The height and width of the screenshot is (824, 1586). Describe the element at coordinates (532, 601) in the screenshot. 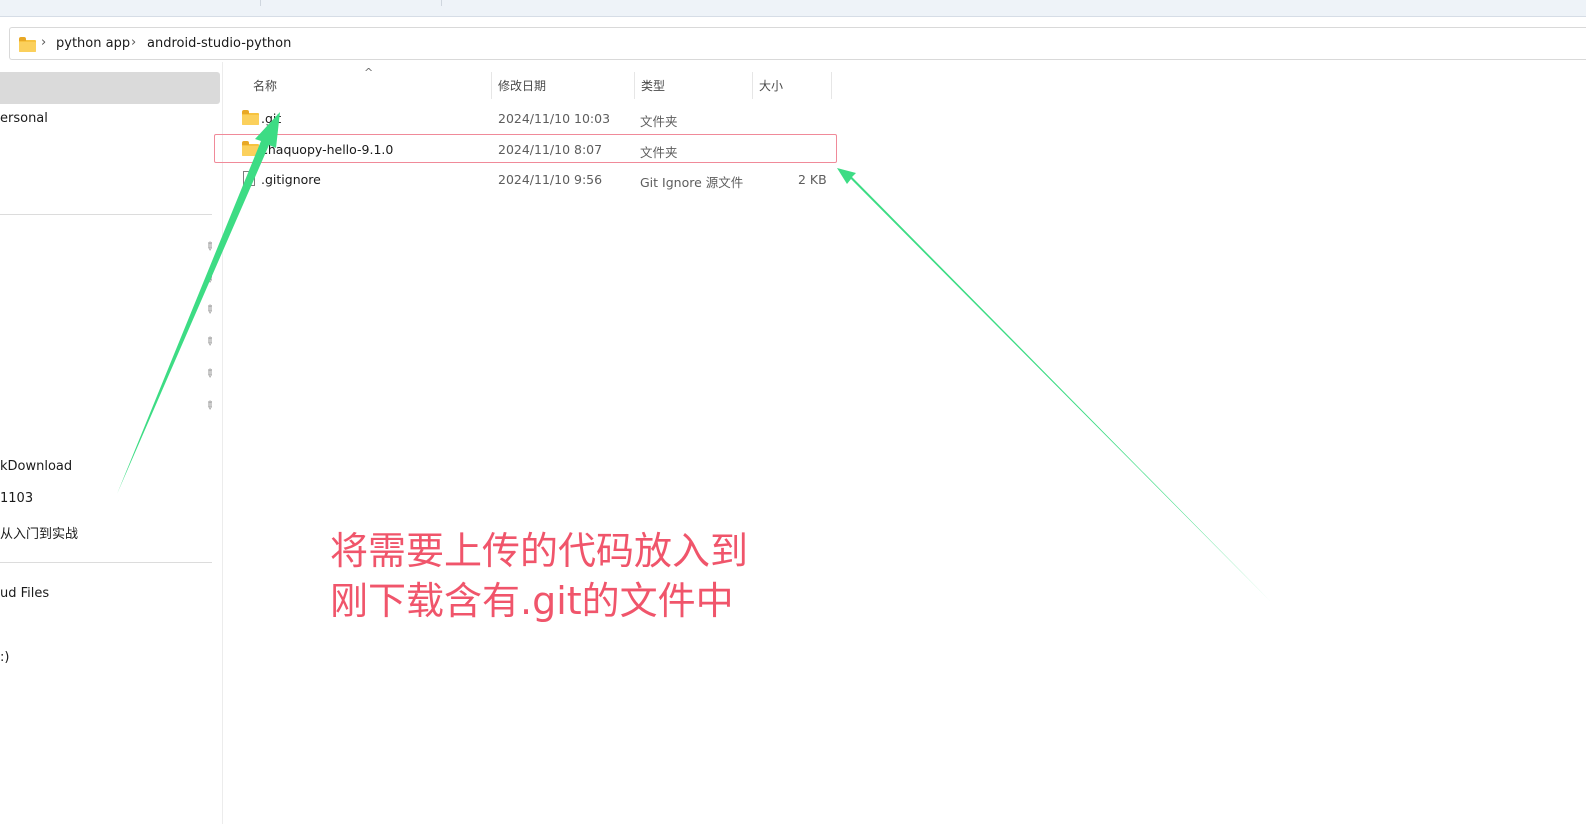

I see `annotation-line-2: 刚下载含有.git的文件中` at that location.